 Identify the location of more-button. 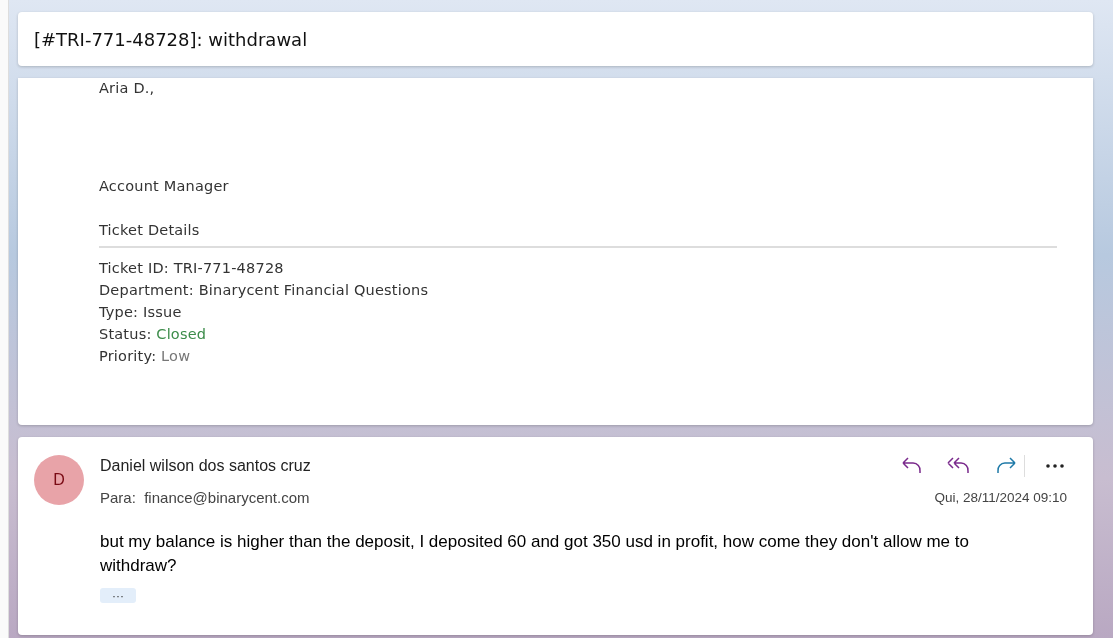
(1055, 466).